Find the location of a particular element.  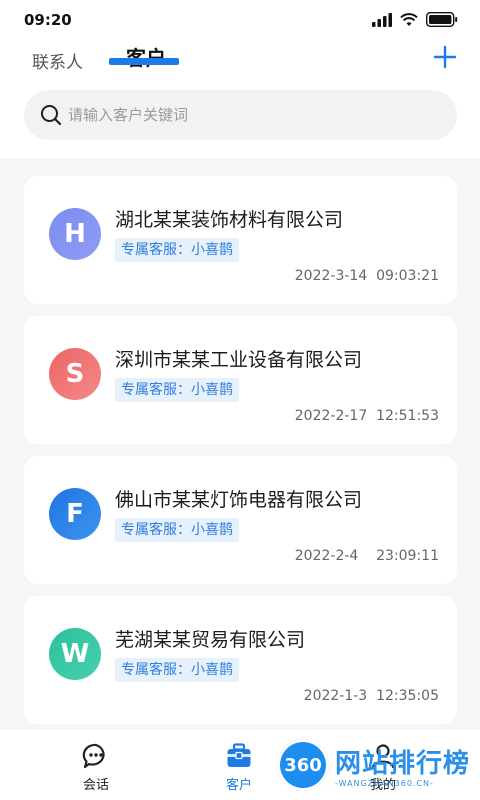

briefcase-icon is located at coordinates (239, 754).